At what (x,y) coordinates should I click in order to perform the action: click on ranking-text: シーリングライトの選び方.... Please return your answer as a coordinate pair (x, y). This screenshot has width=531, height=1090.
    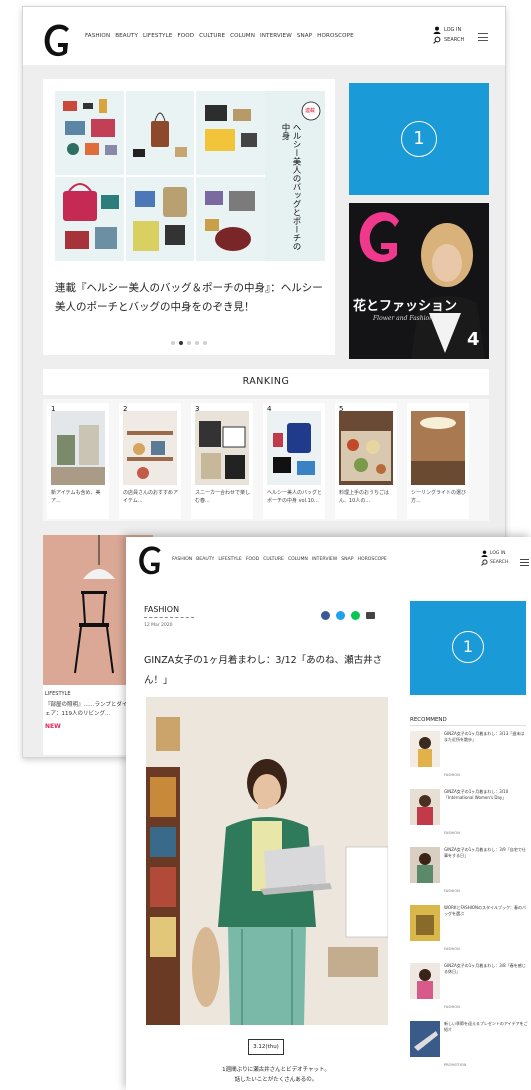
    Looking at the image, I should click on (439, 497).